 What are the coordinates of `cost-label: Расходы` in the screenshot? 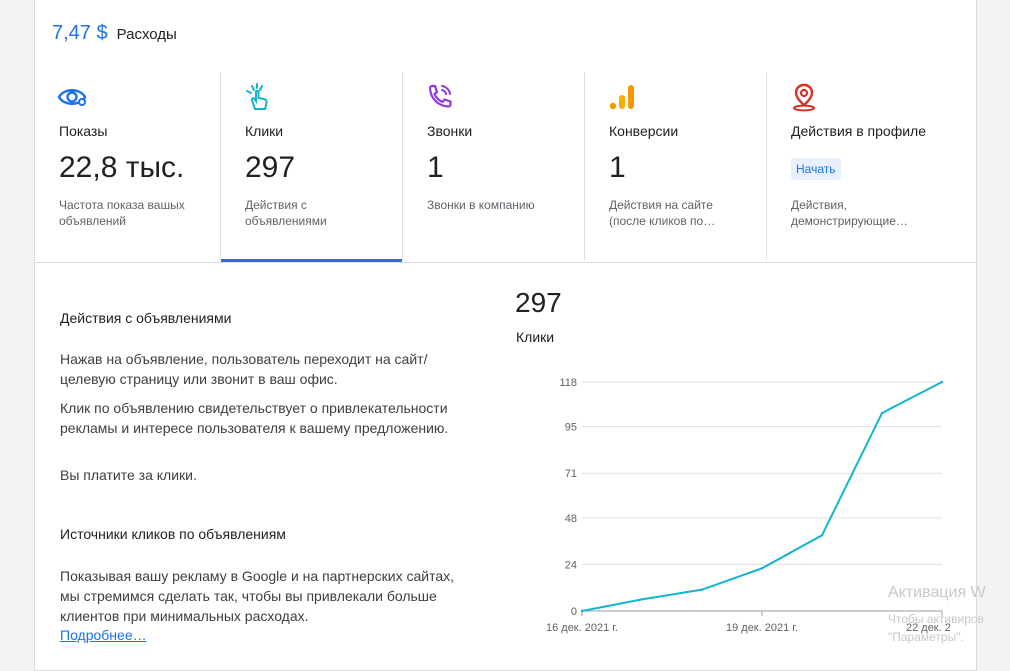 It's located at (146, 34).